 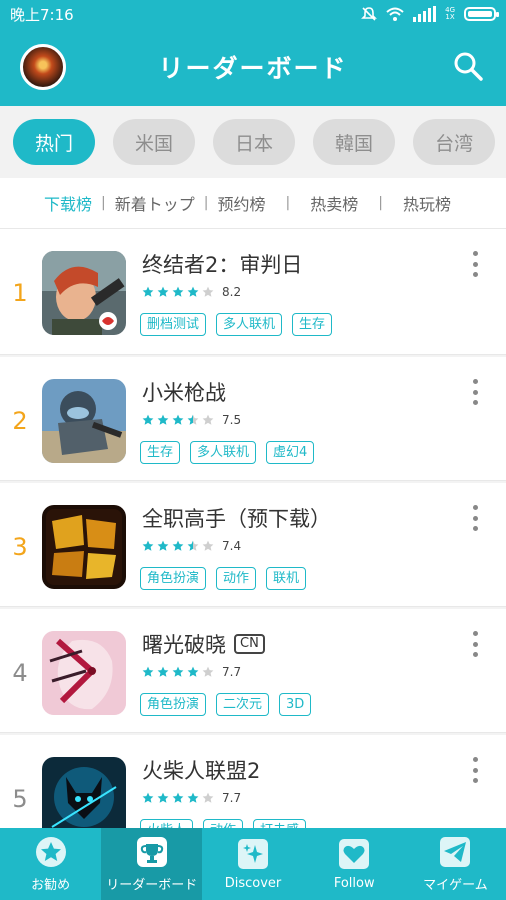 What do you see at coordinates (236, 518) in the screenshot?
I see `app-name: 全职高手（预下载）` at bounding box center [236, 518].